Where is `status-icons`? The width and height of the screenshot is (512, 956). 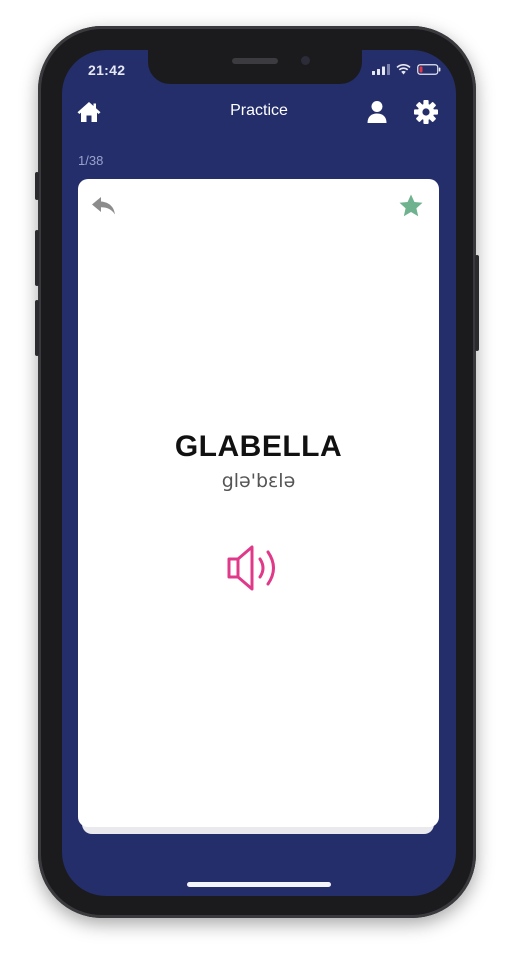 status-icons is located at coordinates (406, 69).